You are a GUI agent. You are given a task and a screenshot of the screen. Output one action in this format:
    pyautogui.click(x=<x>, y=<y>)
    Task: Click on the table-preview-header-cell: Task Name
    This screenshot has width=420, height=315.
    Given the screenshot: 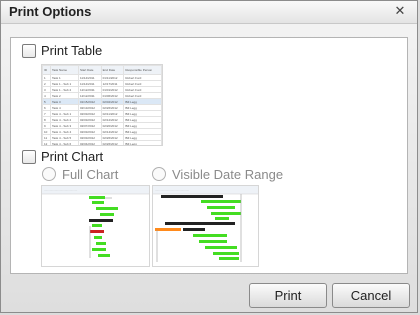 What is the action you would take?
    pyautogui.click(x=64, y=70)
    